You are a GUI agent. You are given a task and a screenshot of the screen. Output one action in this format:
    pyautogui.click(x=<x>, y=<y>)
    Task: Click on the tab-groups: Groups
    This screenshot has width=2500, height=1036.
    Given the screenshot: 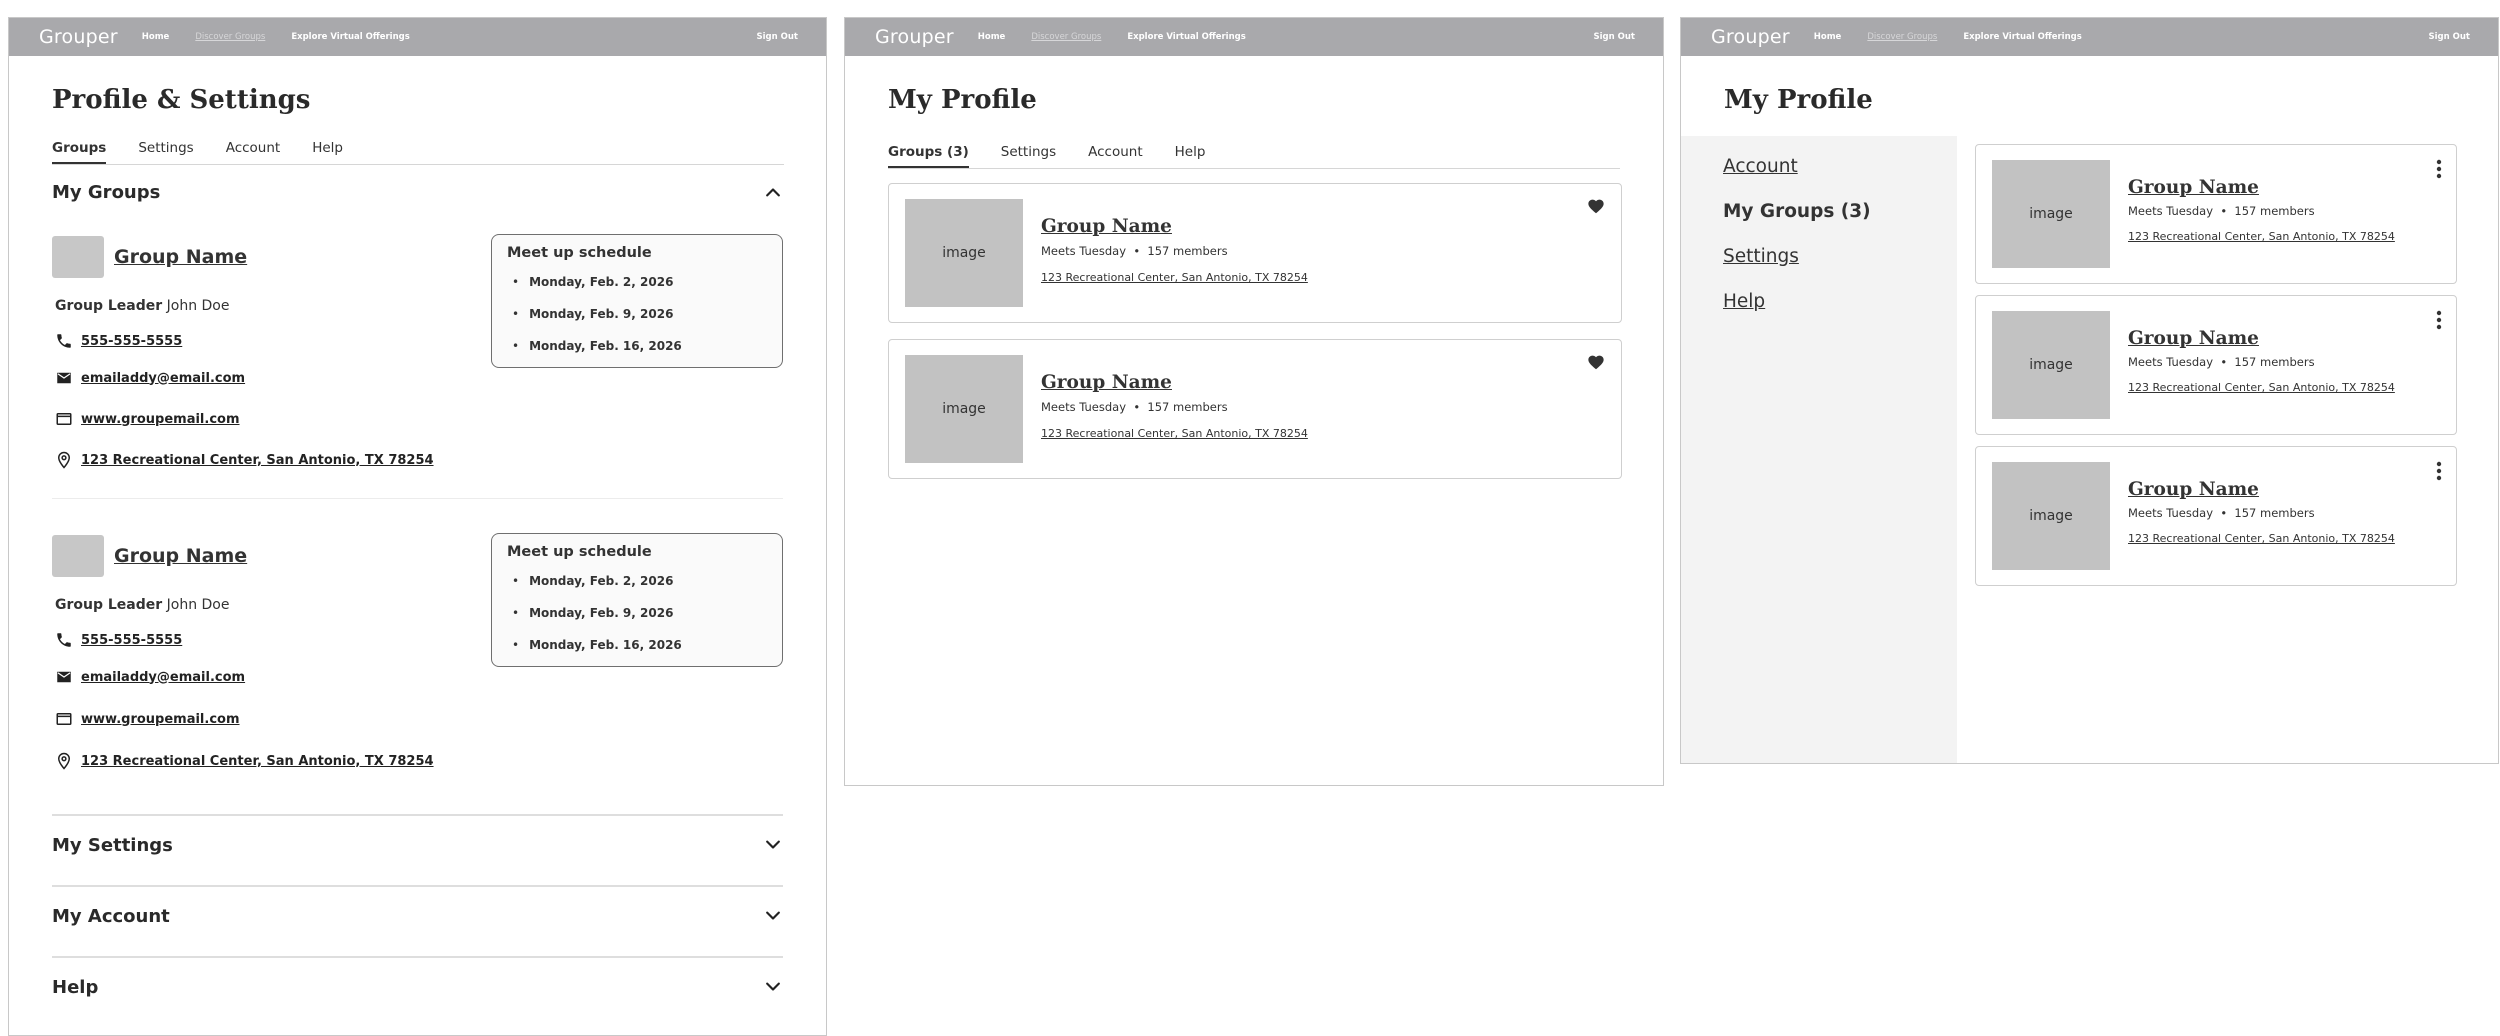 What is the action you would take?
    pyautogui.click(x=79, y=152)
    